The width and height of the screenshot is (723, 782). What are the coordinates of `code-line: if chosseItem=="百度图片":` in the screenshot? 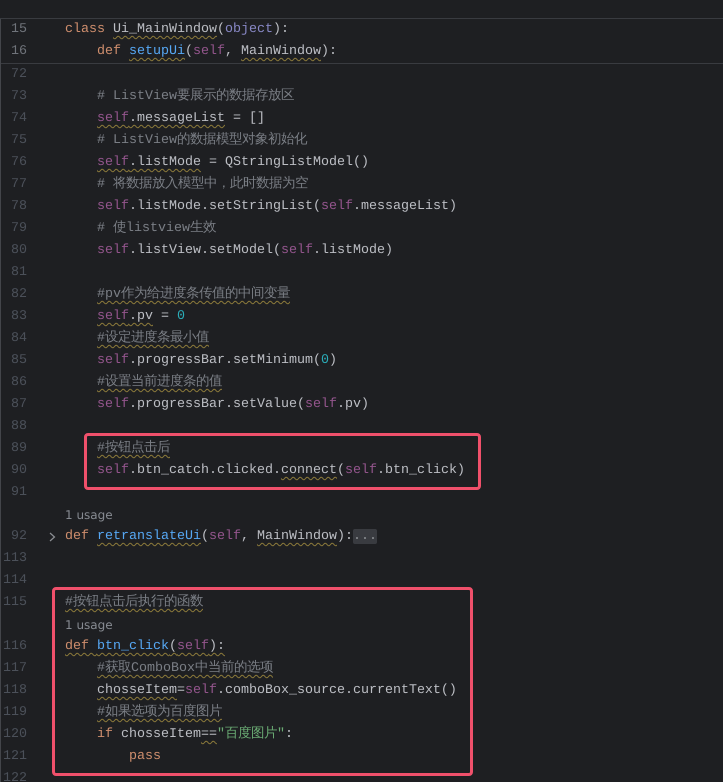 It's located at (195, 734).